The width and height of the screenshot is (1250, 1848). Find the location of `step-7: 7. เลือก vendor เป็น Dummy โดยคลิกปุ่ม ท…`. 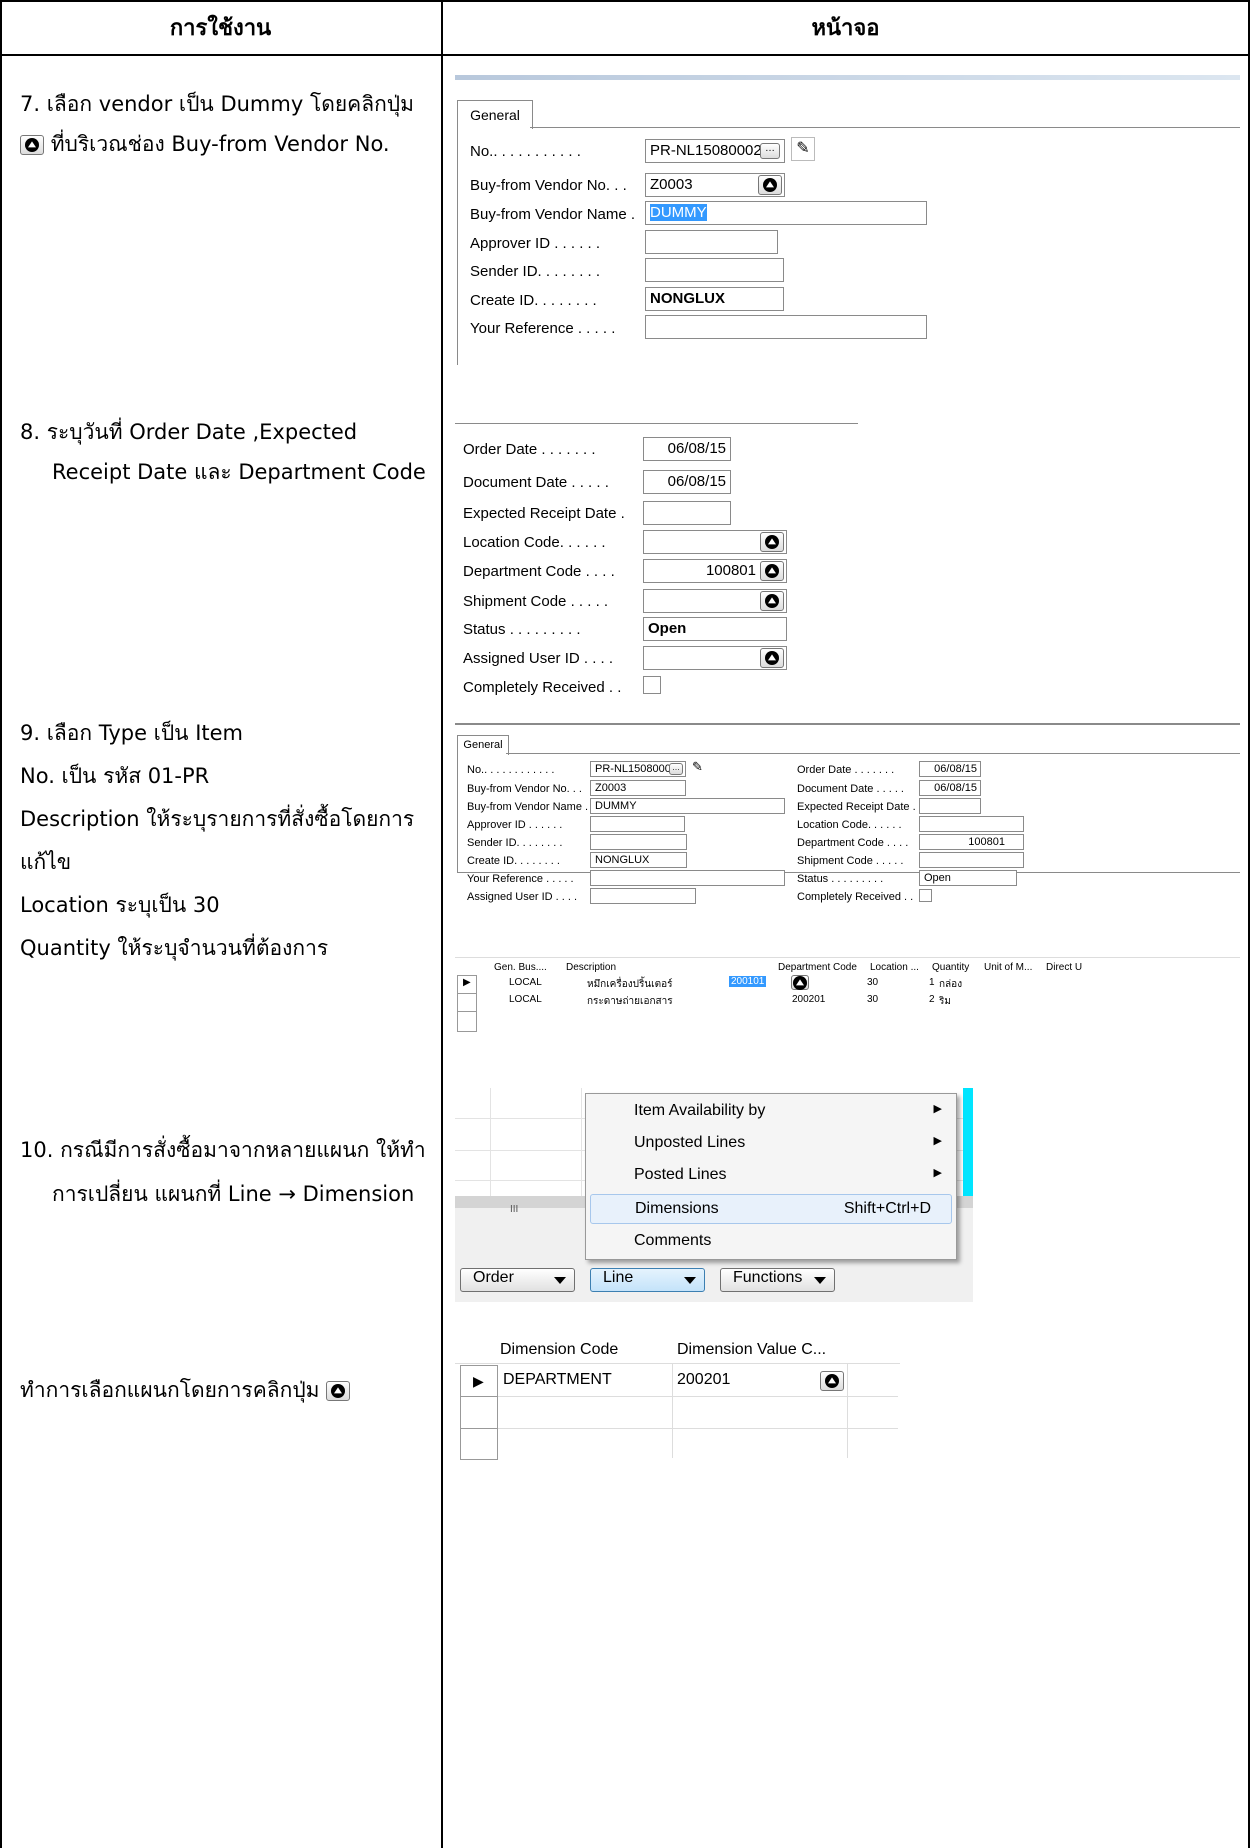

step-7: 7. เลือก vendor เป็น Dummy โดยคลิกปุ่ม ท… is located at coordinates (225, 124).